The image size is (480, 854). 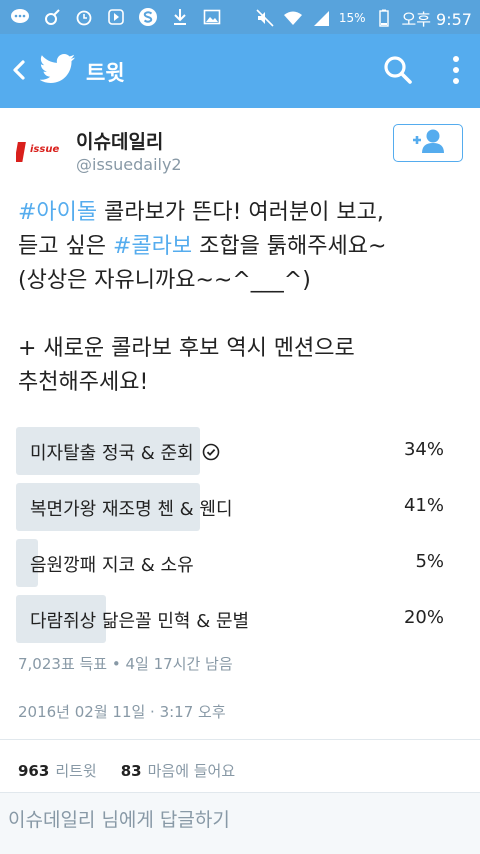 What do you see at coordinates (240, 17) in the screenshot?
I see `status-bar: 15% 오후 9:57` at bounding box center [240, 17].